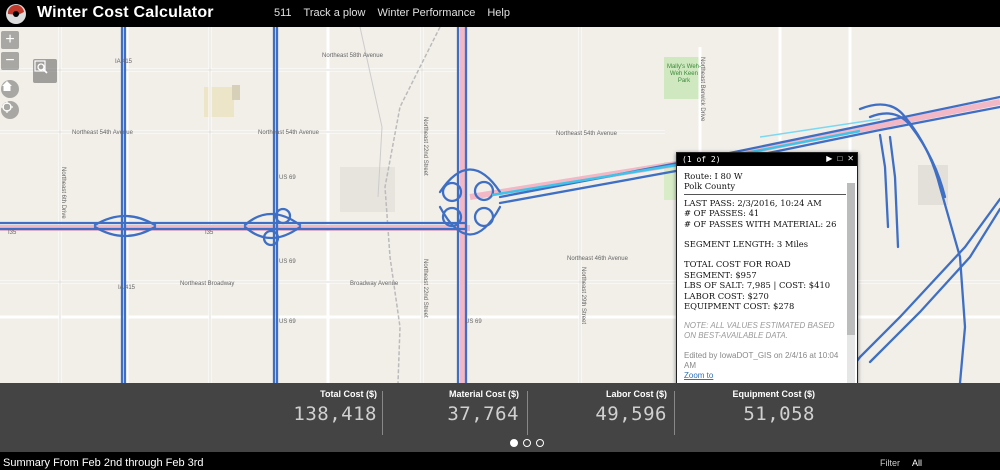 Image resolution: width=1000 pixels, height=470 pixels. I want to click on map-label-ne-broadway: Northeast Broadway, so click(207, 284).